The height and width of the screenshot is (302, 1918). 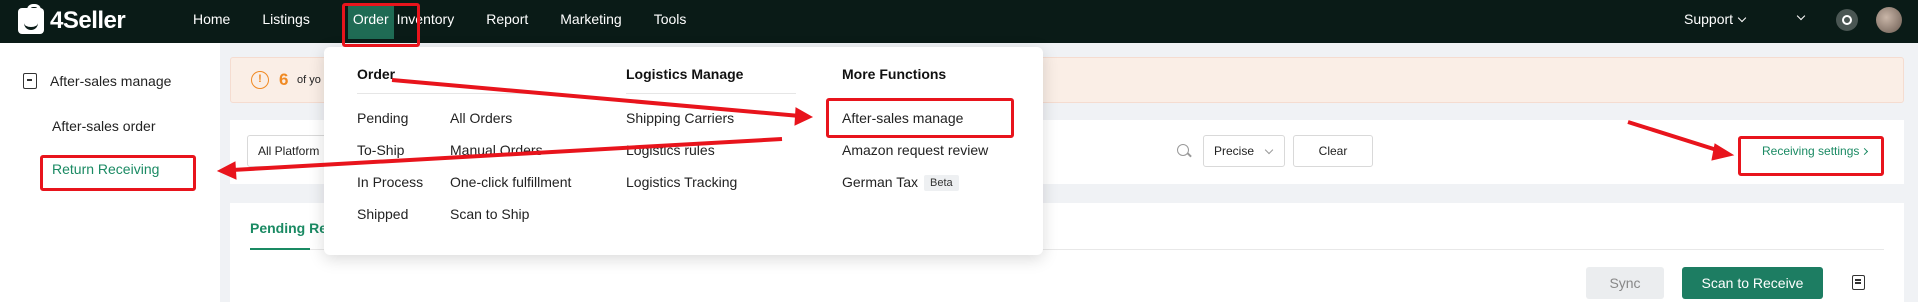 I want to click on avatar, so click(x=1889, y=20).